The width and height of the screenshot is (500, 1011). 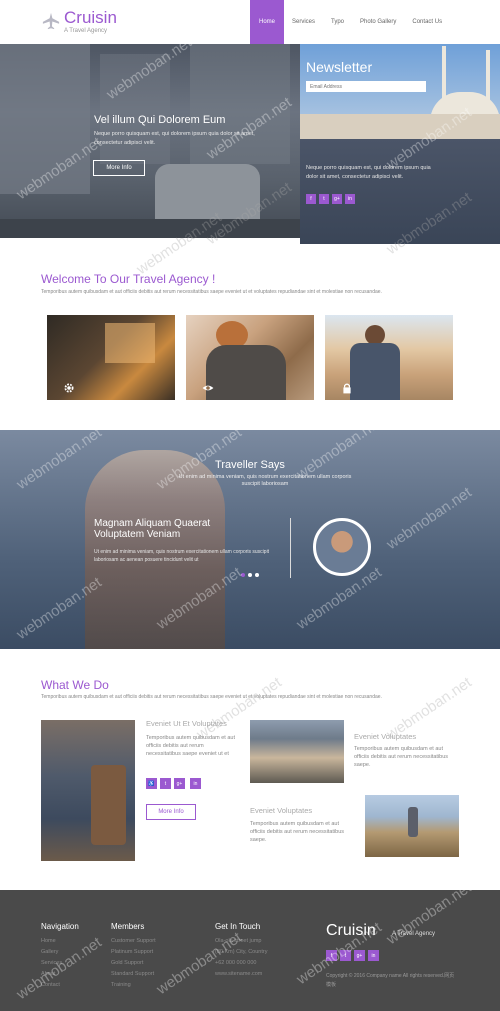 What do you see at coordinates (51, 21) in the screenshot?
I see `plane-icon` at bounding box center [51, 21].